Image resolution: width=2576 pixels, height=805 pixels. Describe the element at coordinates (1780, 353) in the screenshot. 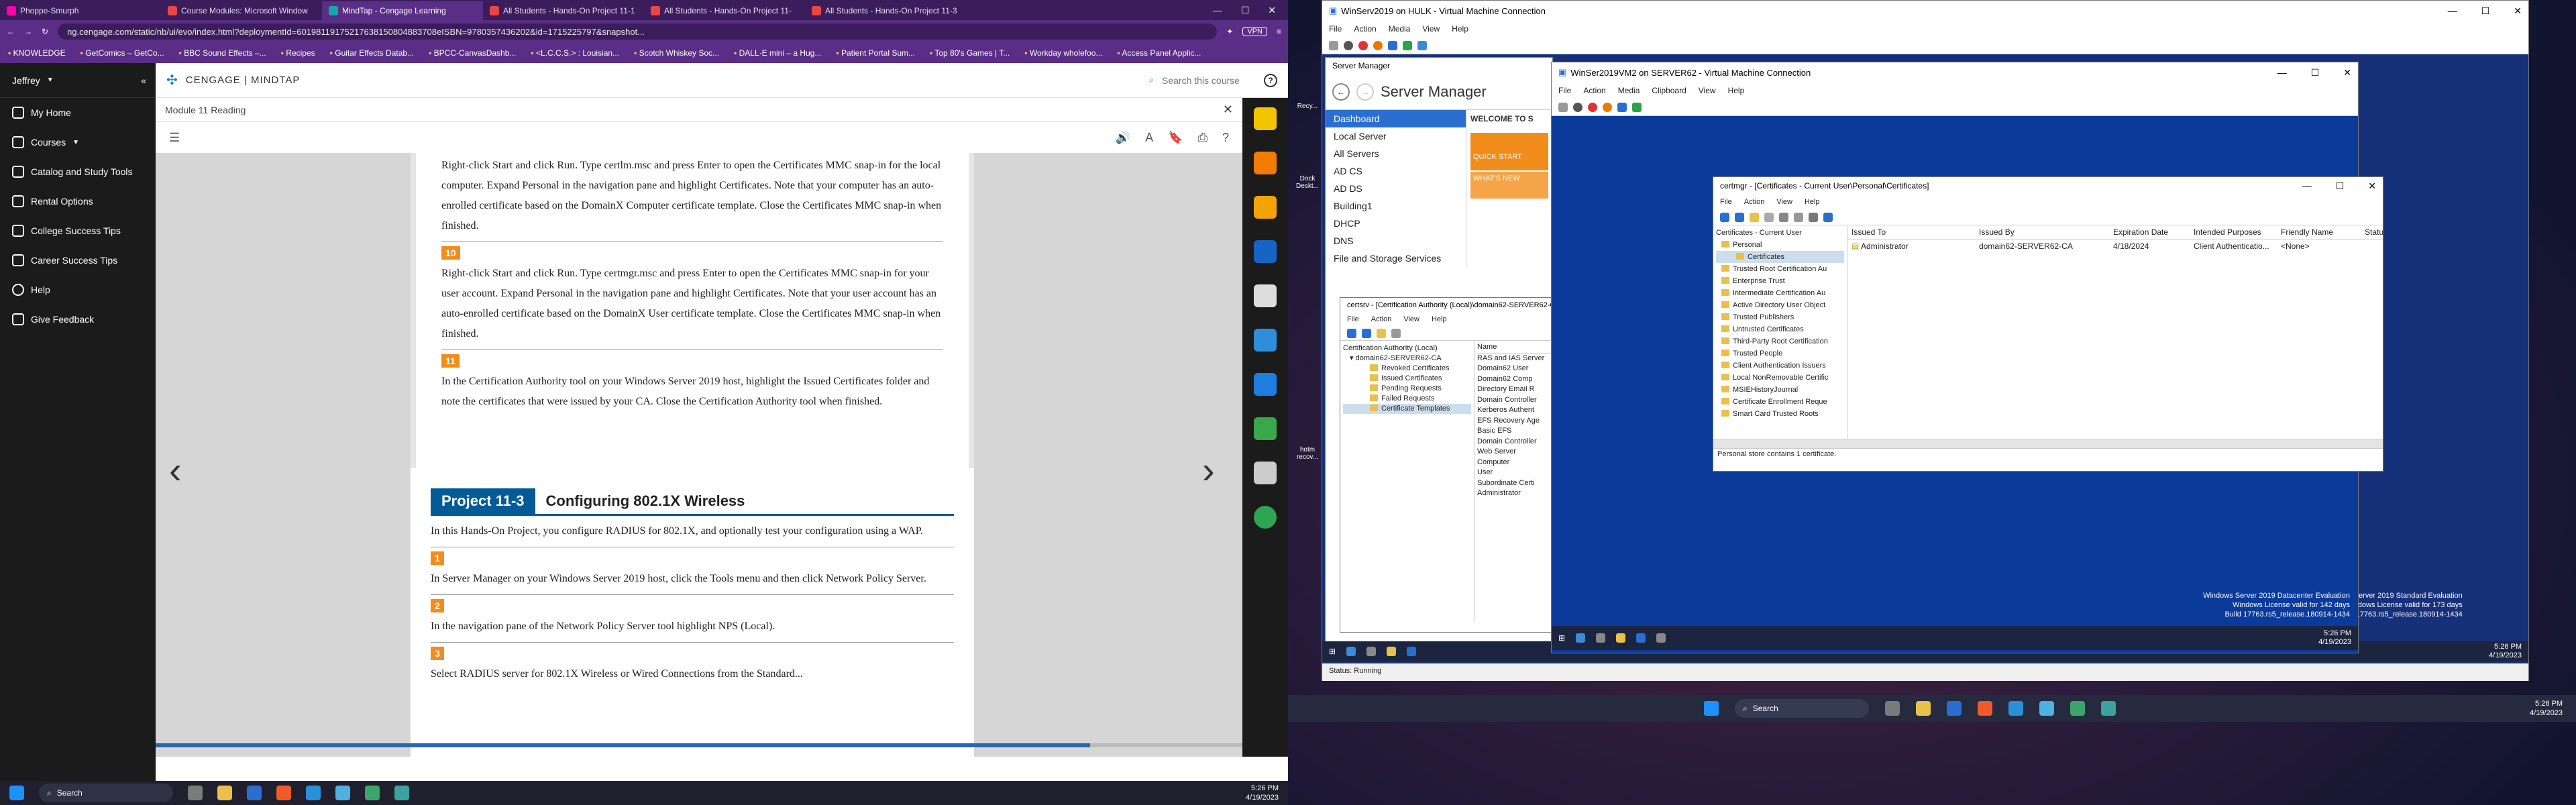

I see `tree-folder: Trusted People` at that location.